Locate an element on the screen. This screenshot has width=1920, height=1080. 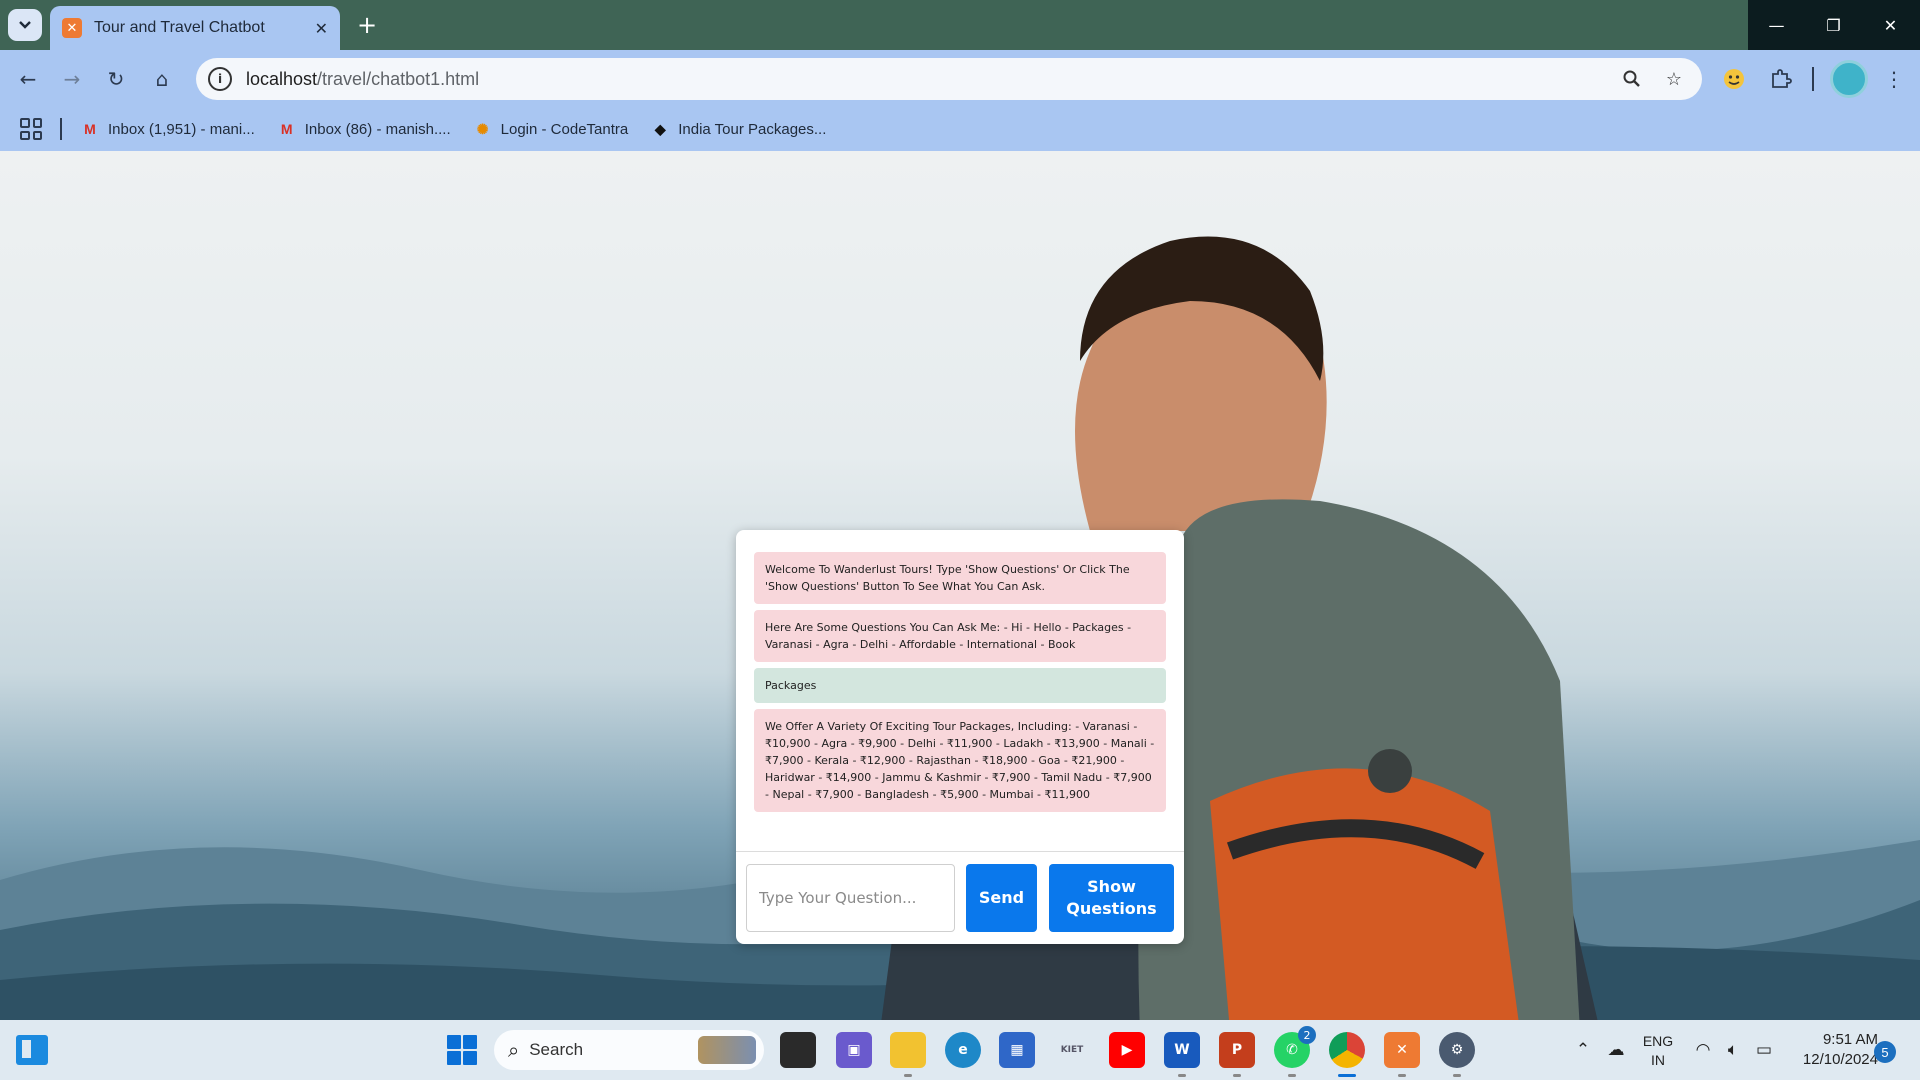
xampp-favicon-icon: ✕ is located at coordinates (72, 28).